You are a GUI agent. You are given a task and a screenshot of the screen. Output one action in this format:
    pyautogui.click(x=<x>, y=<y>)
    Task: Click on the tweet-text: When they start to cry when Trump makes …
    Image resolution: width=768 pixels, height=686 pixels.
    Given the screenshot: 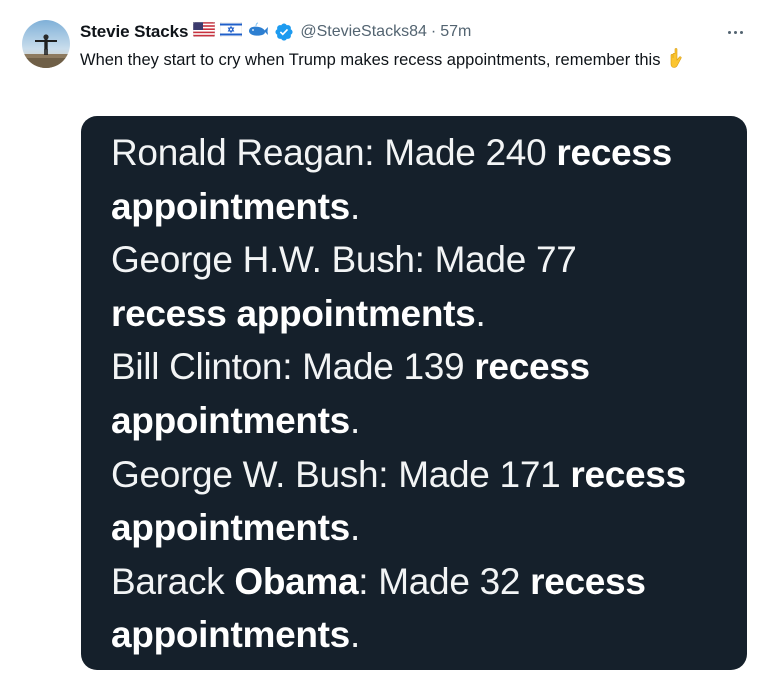 What is the action you would take?
    pyautogui.click(x=415, y=61)
    